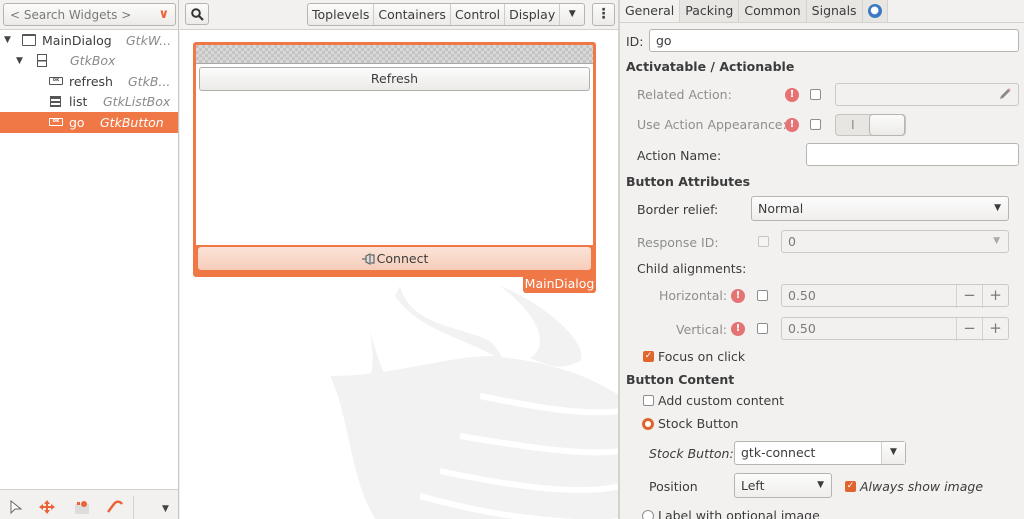 The image size is (1024, 519). What do you see at coordinates (792, 241) in the screenshot?
I see `response-id-value: 0` at bounding box center [792, 241].